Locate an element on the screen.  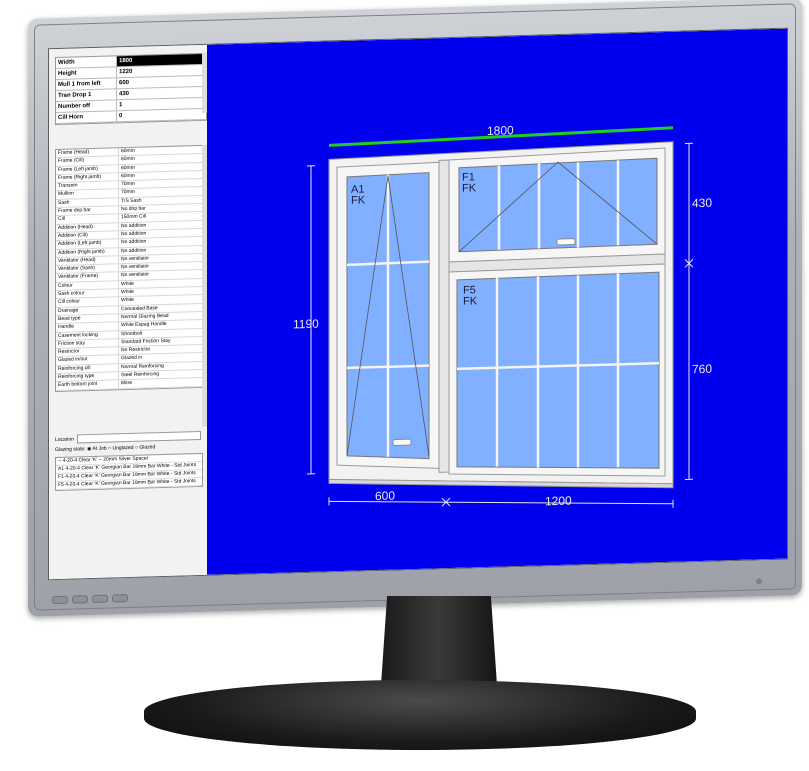
location-input is located at coordinates (138, 437).